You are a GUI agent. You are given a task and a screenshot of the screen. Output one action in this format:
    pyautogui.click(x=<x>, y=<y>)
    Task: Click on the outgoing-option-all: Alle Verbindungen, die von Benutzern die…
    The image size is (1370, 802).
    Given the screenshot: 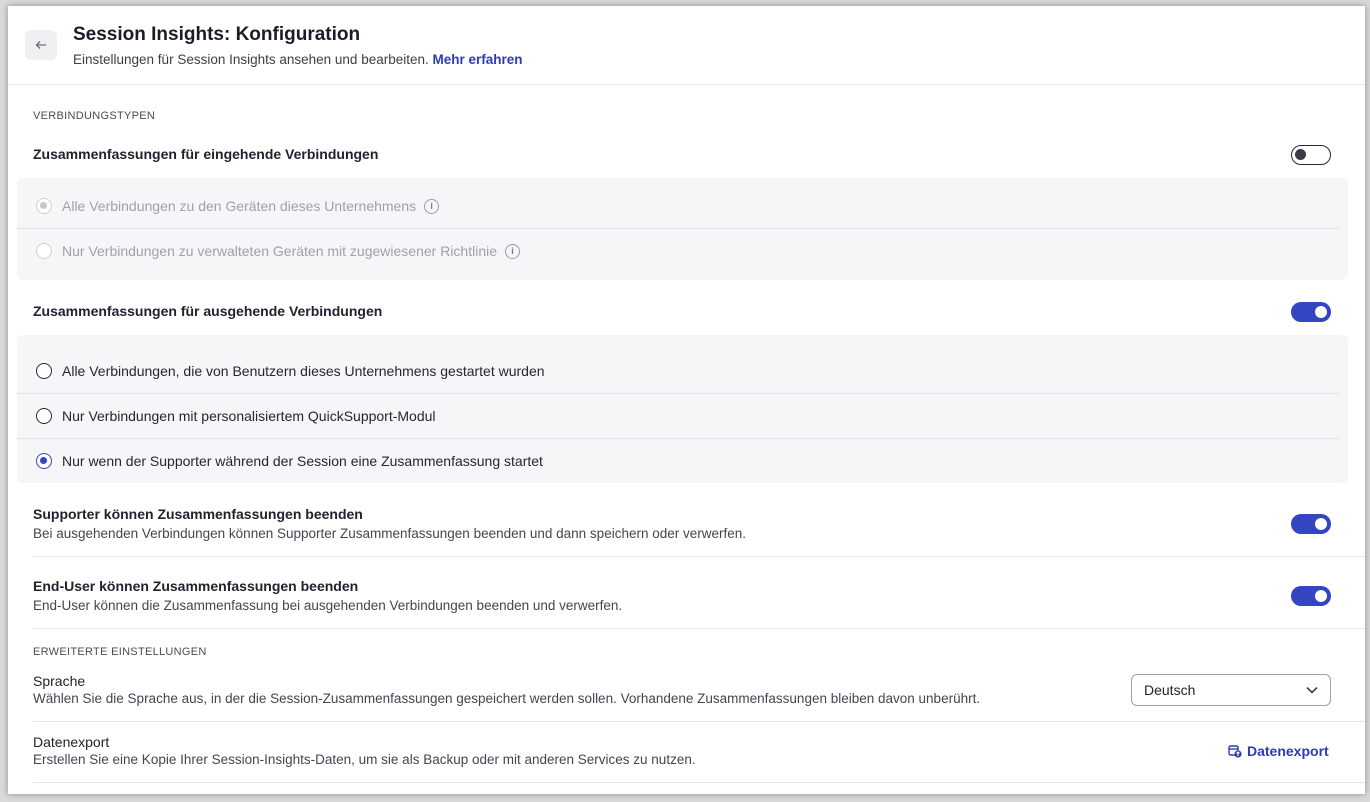 What is the action you would take?
    pyautogui.click(x=678, y=371)
    